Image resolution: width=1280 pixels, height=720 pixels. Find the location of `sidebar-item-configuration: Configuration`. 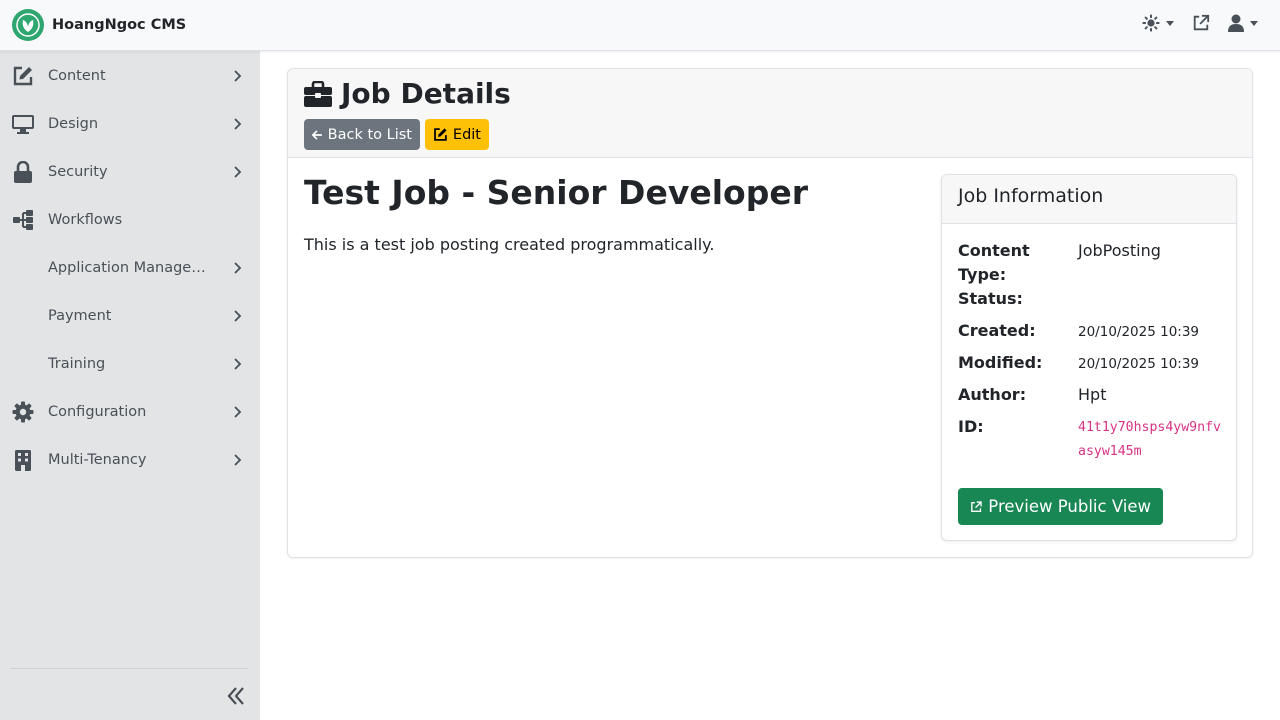

sidebar-item-configuration: Configuration is located at coordinates (130, 412).